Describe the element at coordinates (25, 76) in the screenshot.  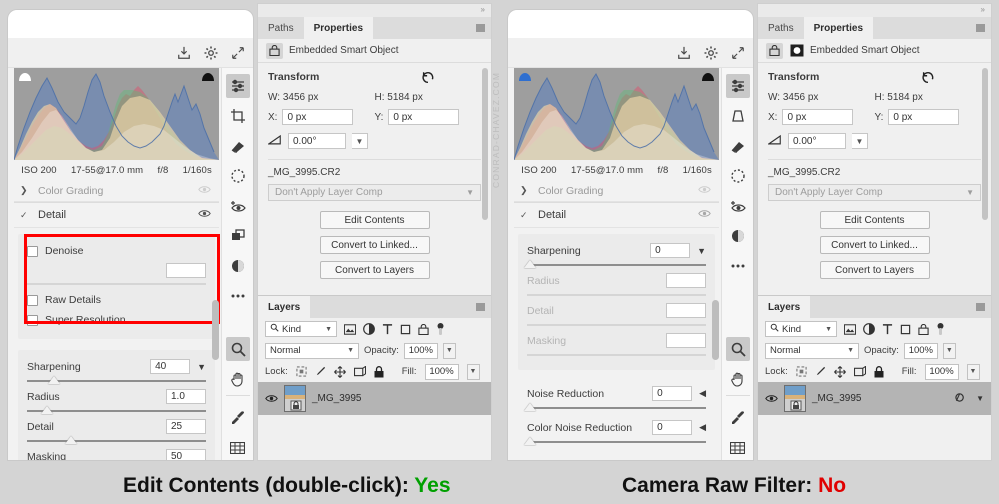
I see `shadow-clipping-icon` at that location.